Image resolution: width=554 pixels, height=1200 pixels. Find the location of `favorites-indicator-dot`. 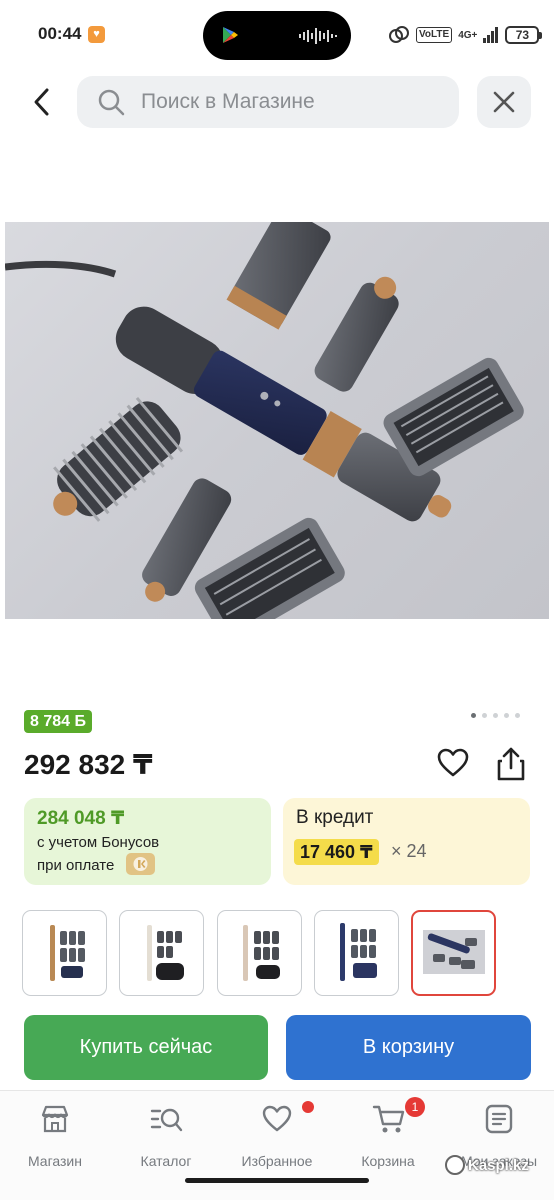

favorites-indicator-dot is located at coordinates (308, 1107).